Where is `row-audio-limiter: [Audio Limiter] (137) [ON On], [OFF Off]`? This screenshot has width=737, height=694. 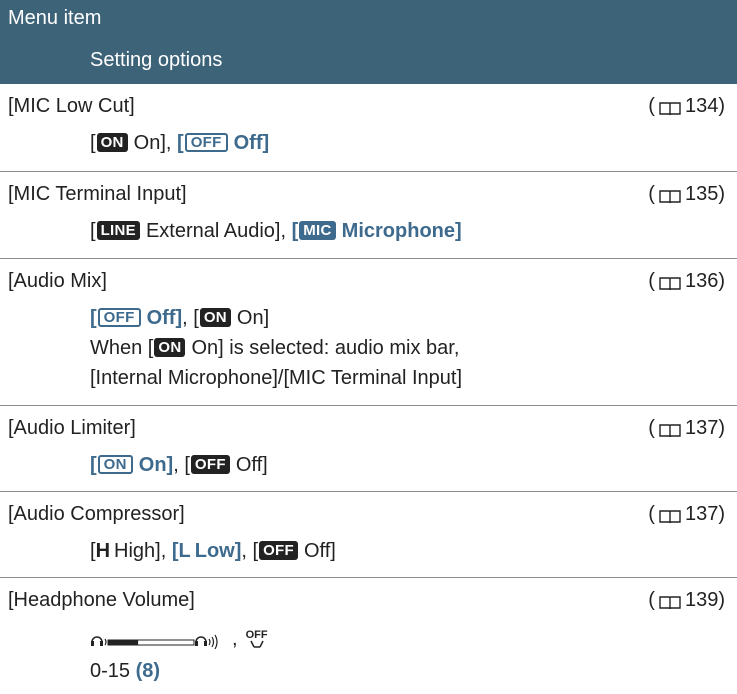 row-audio-limiter: [Audio Limiter] (137) [ON On], [OFF Off] is located at coordinates (368, 449).